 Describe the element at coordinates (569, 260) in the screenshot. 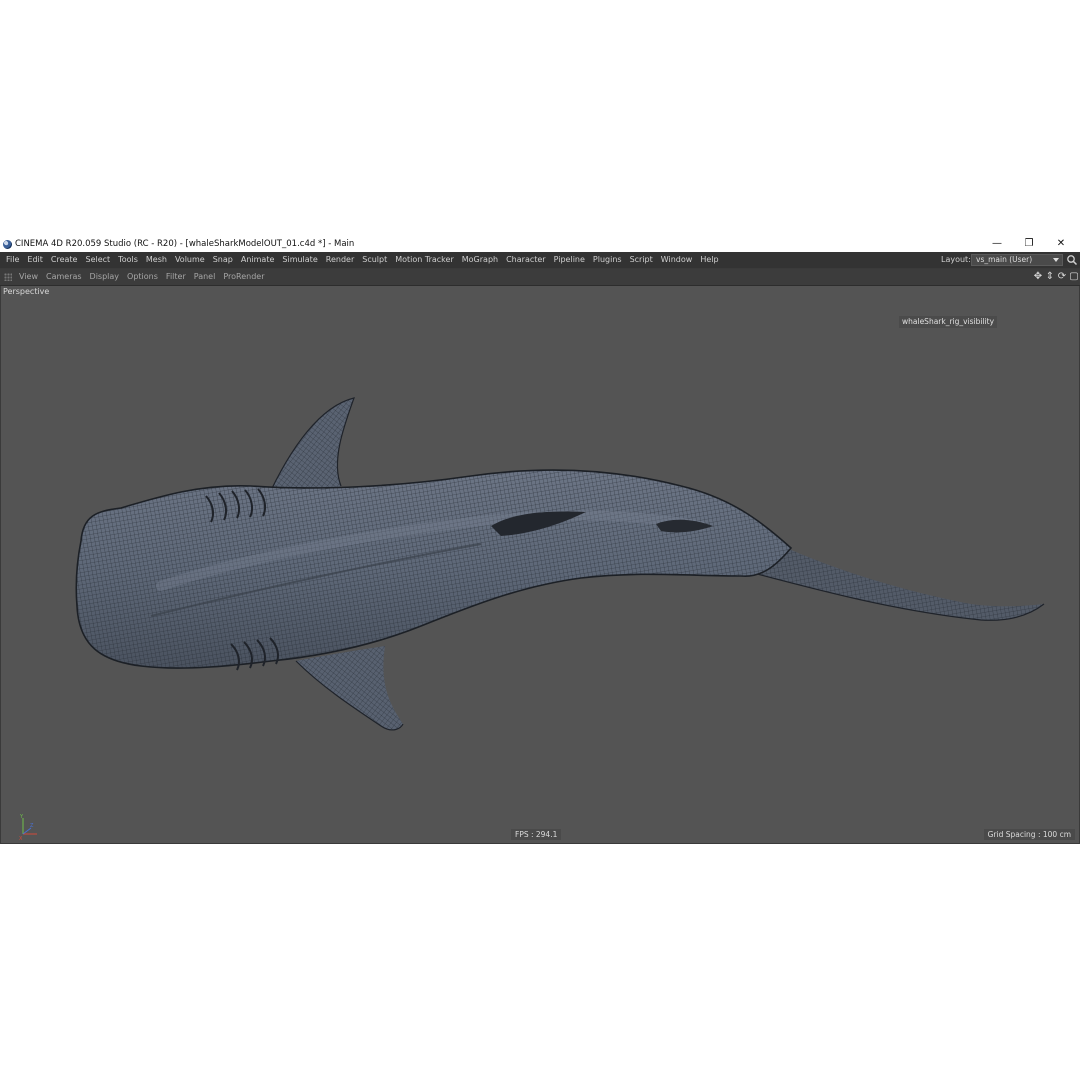

I see `menu-pipeline: Pipeline` at that location.